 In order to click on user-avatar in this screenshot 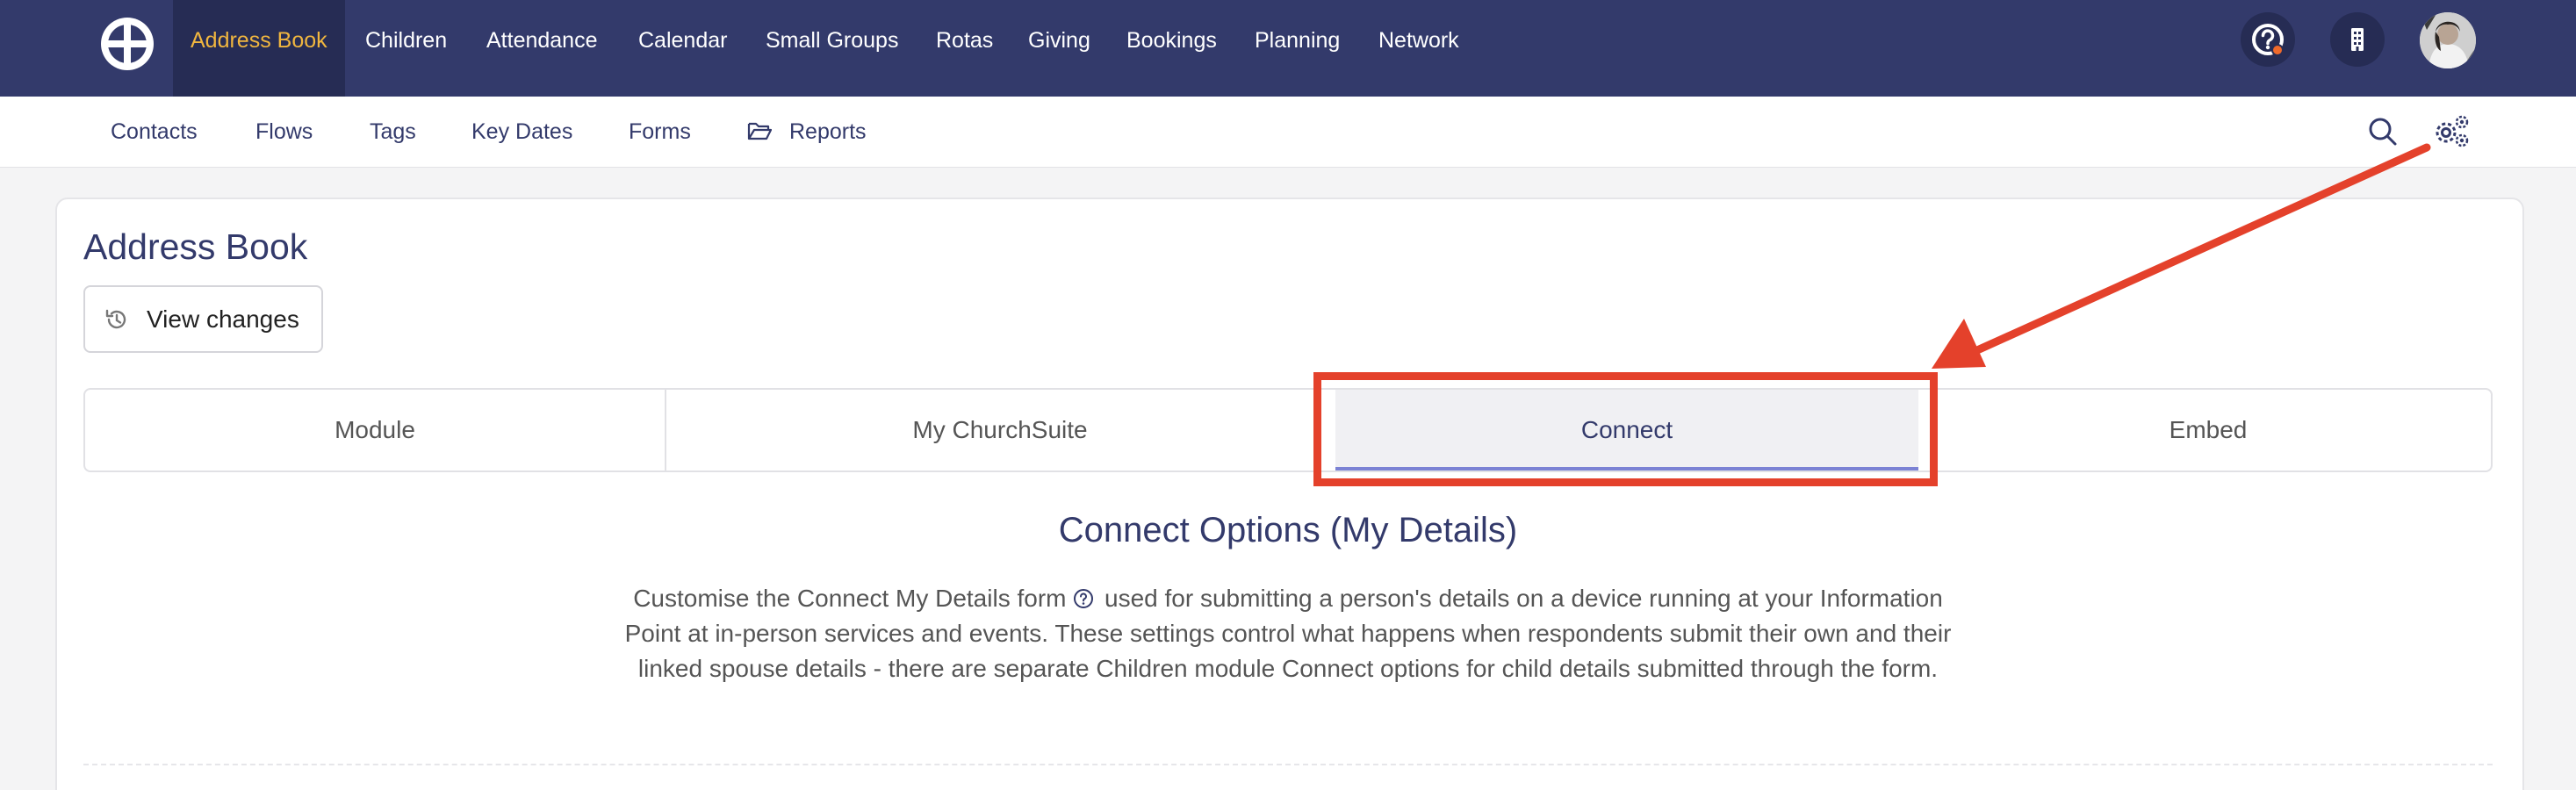, I will do `click(2448, 40)`.